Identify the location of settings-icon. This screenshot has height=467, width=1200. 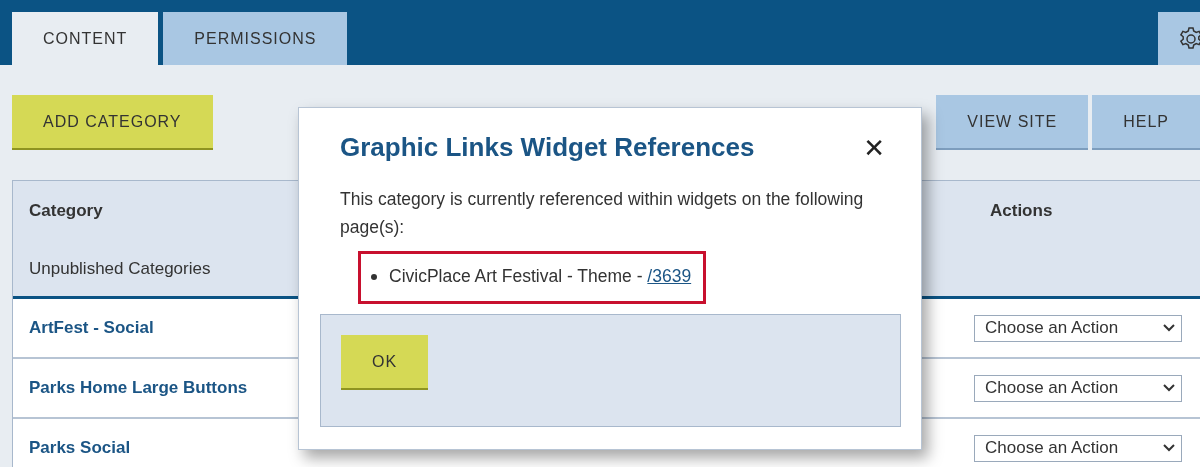
(1189, 38).